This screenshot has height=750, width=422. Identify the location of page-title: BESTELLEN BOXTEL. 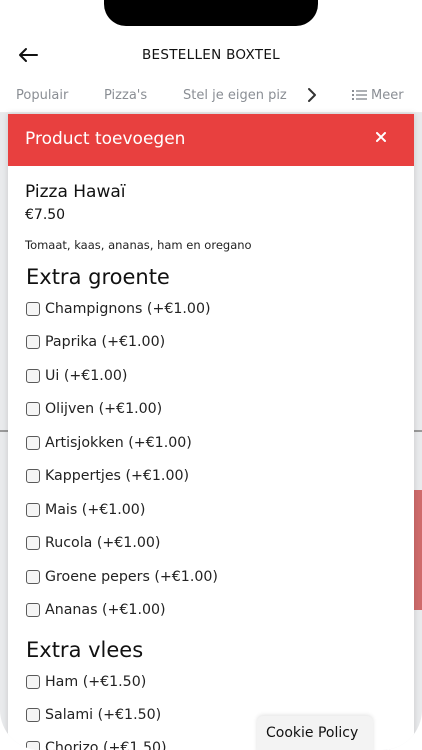
(211, 55).